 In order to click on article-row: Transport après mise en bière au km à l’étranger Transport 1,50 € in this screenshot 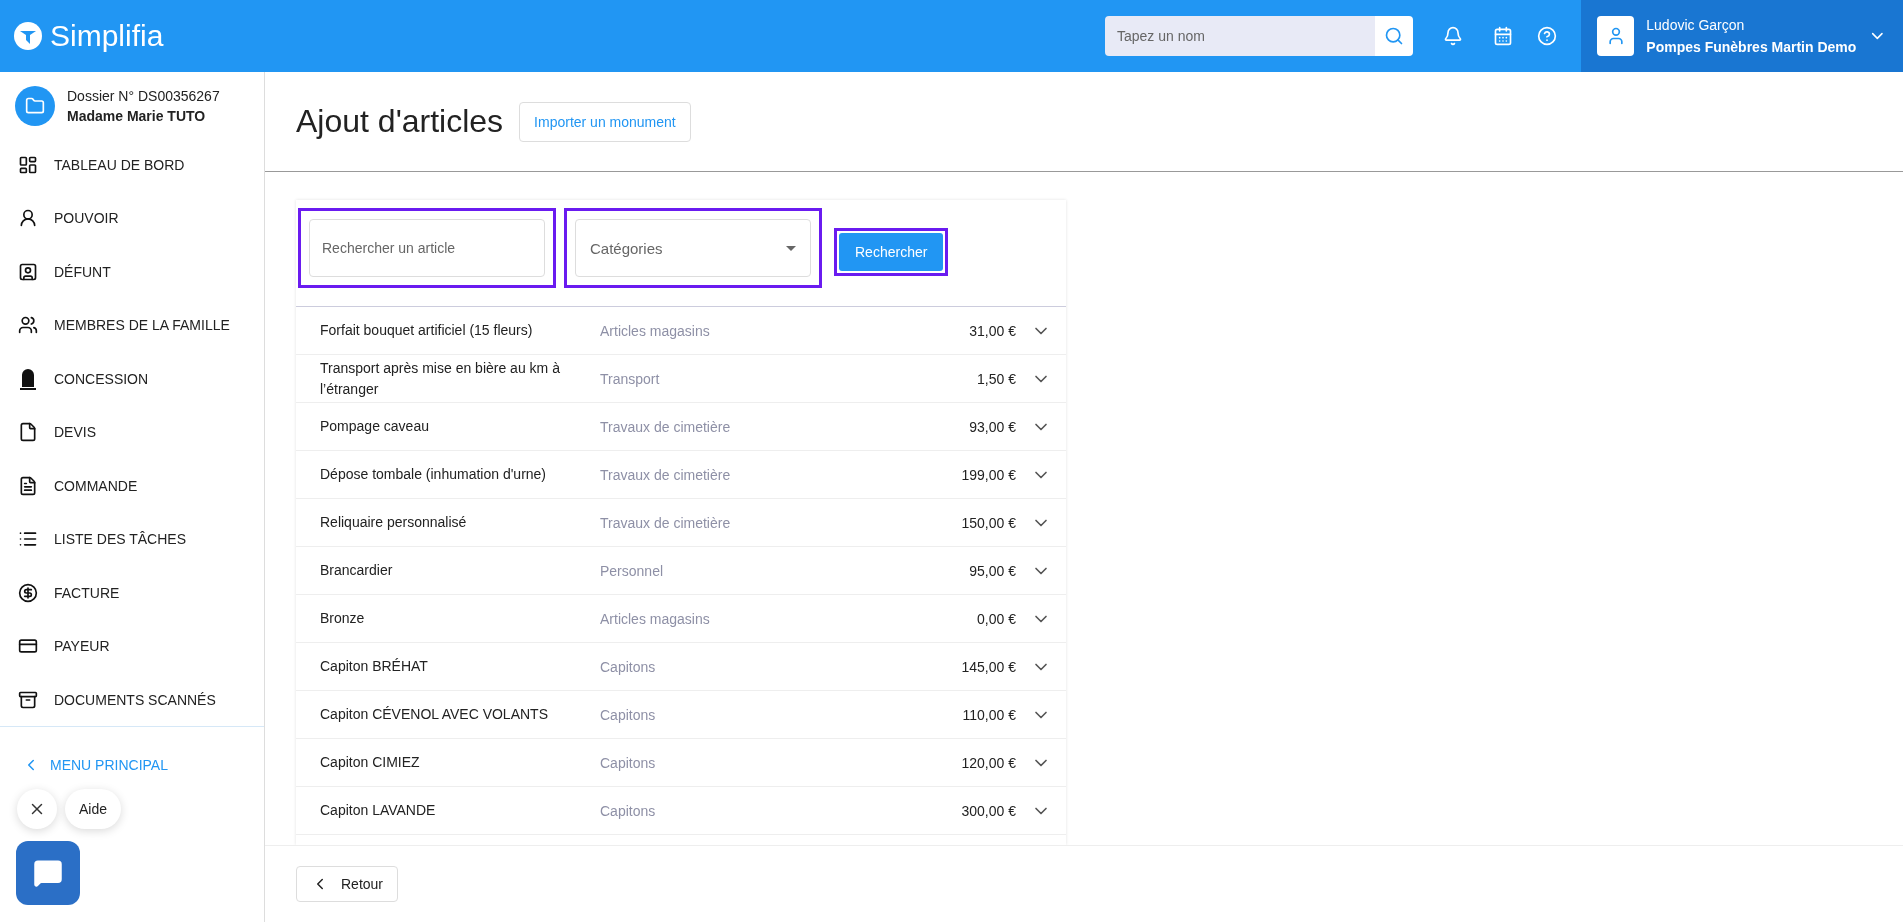, I will do `click(681, 379)`.